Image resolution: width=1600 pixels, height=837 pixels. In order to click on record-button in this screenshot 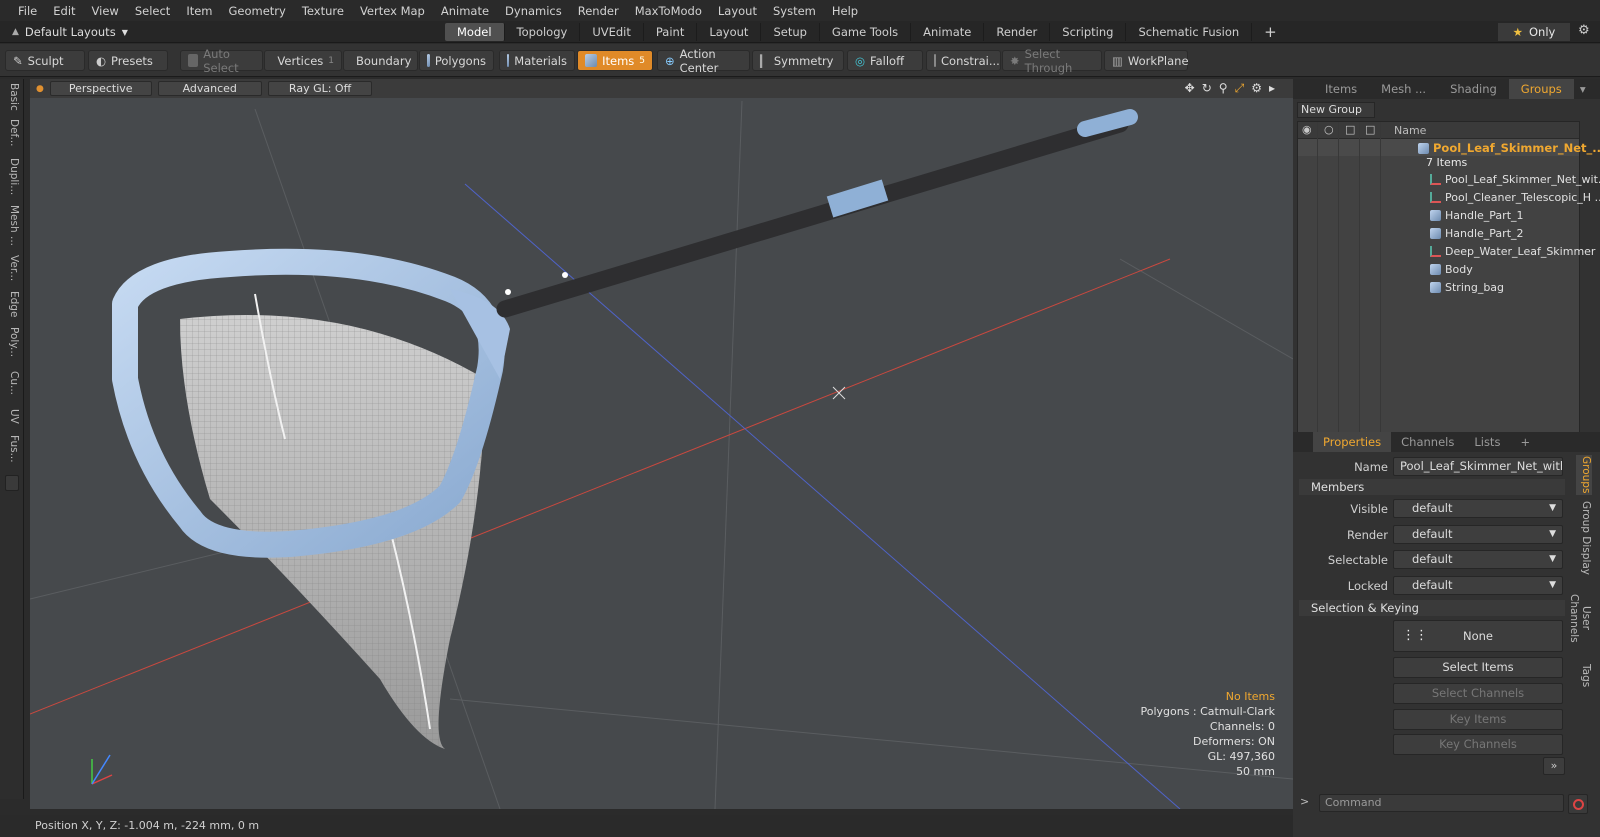, I will do `click(1578, 804)`.